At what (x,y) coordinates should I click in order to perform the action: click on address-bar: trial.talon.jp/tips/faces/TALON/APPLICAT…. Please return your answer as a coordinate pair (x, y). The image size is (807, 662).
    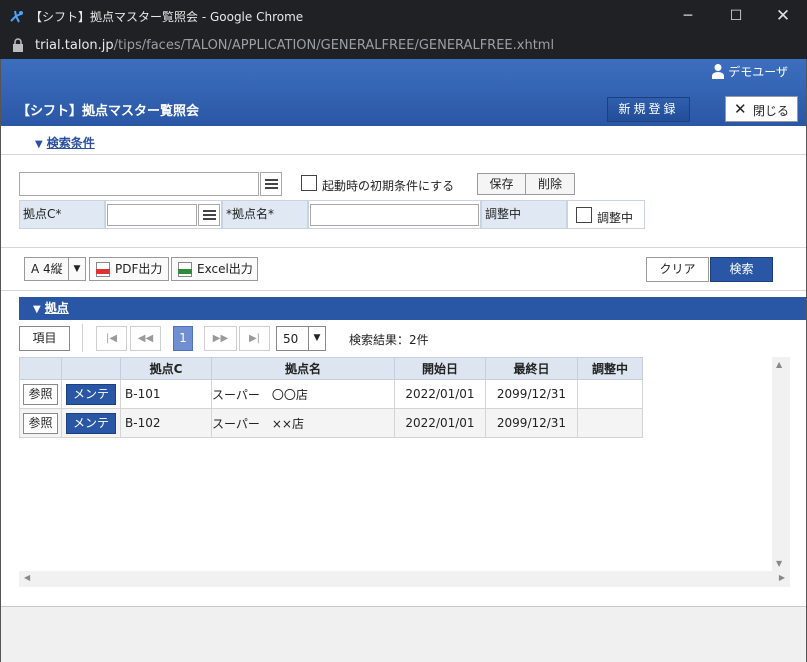
    Looking at the image, I should click on (403, 45).